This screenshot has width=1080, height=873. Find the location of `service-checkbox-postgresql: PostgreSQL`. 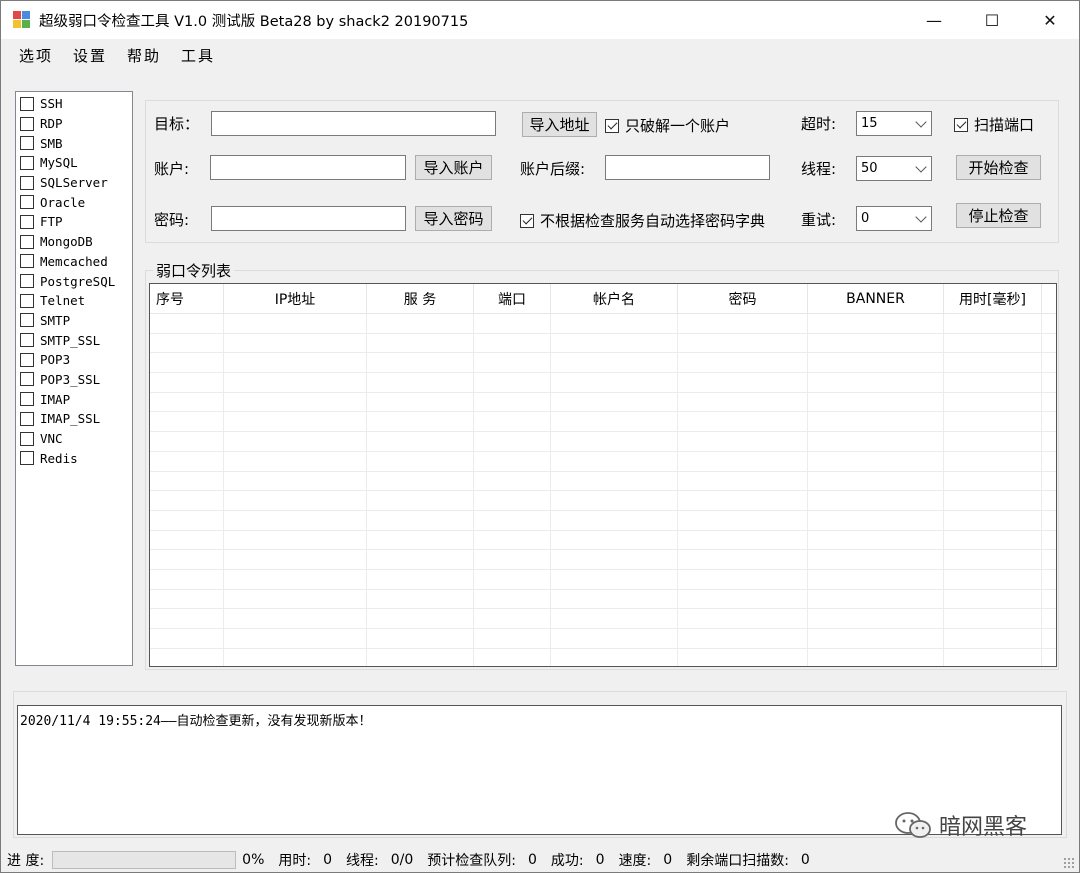

service-checkbox-postgresql: PostgreSQL is located at coordinates (74, 281).